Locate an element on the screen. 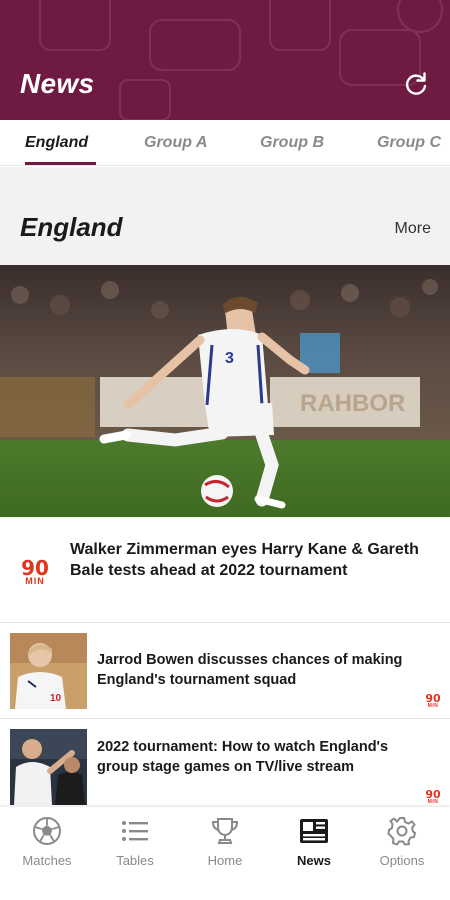  nav-label: Matches is located at coordinates (47, 860).